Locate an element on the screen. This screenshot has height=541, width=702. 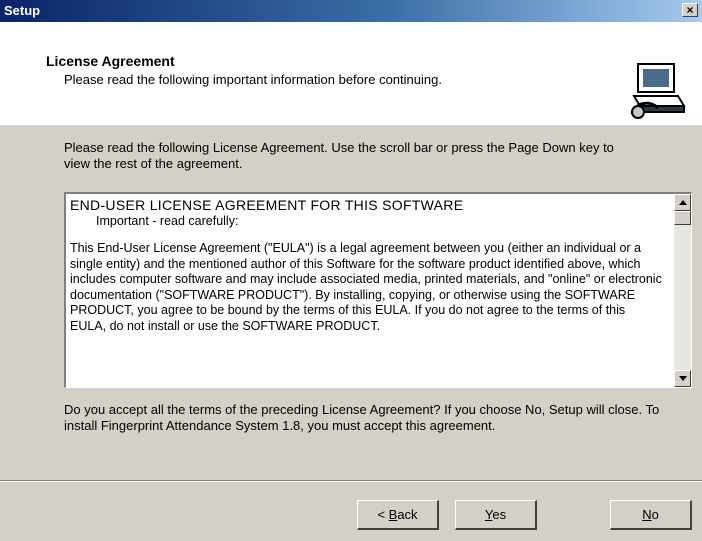
back-prefix: < is located at coordinates (383, 514).